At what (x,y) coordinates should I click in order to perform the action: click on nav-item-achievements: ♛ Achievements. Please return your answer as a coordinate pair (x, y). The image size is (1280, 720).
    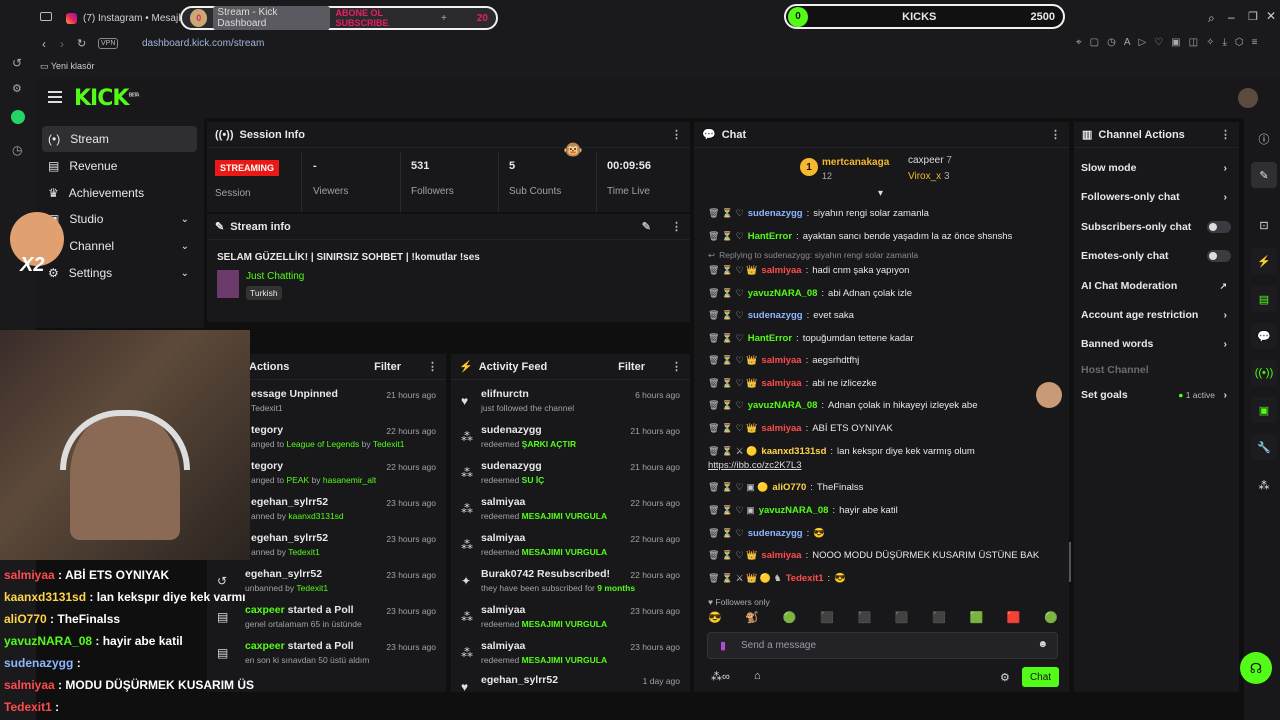
    Looking at the image, I should click on (119, 193).